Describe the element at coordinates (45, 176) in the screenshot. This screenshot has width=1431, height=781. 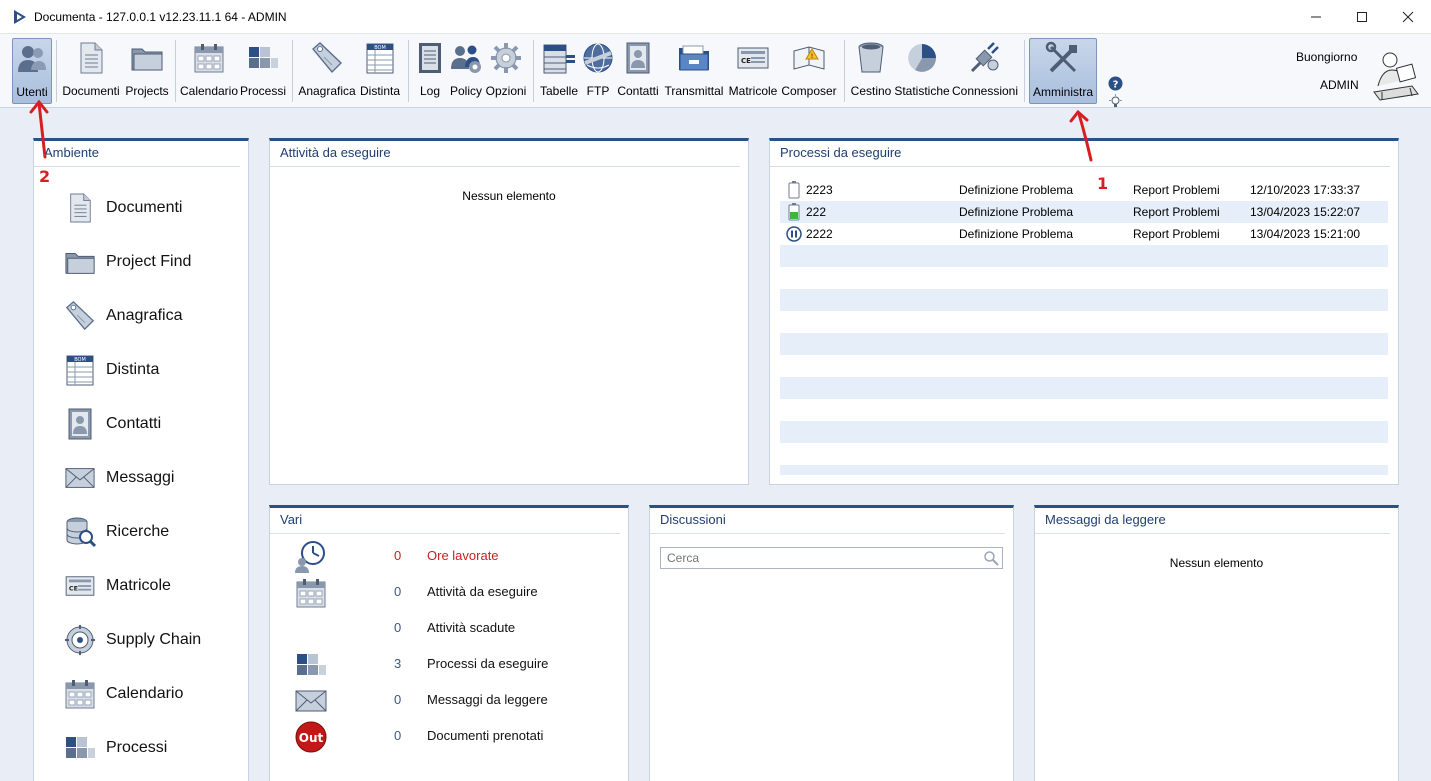
I see `annotation-label: 2` at that location.